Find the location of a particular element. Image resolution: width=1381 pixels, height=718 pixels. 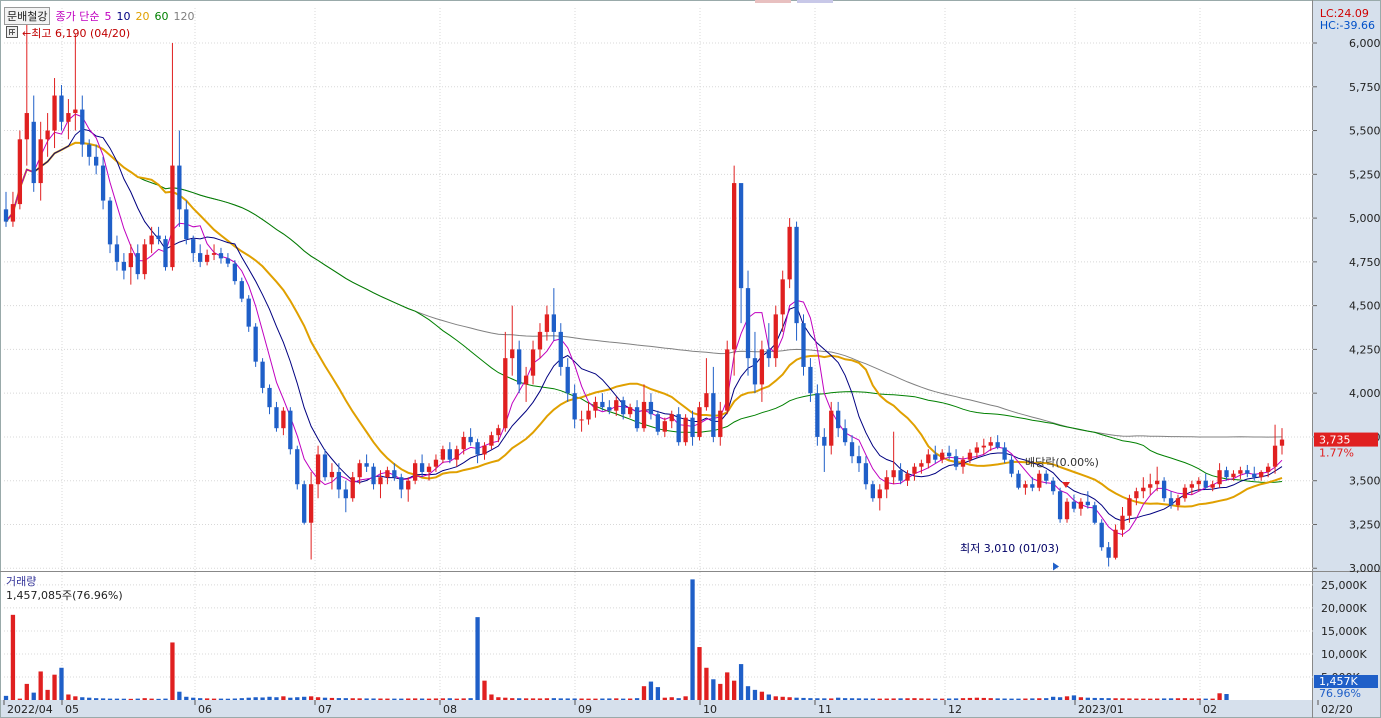

stock-name: 문배철강 is located at coordinates (27, 16).